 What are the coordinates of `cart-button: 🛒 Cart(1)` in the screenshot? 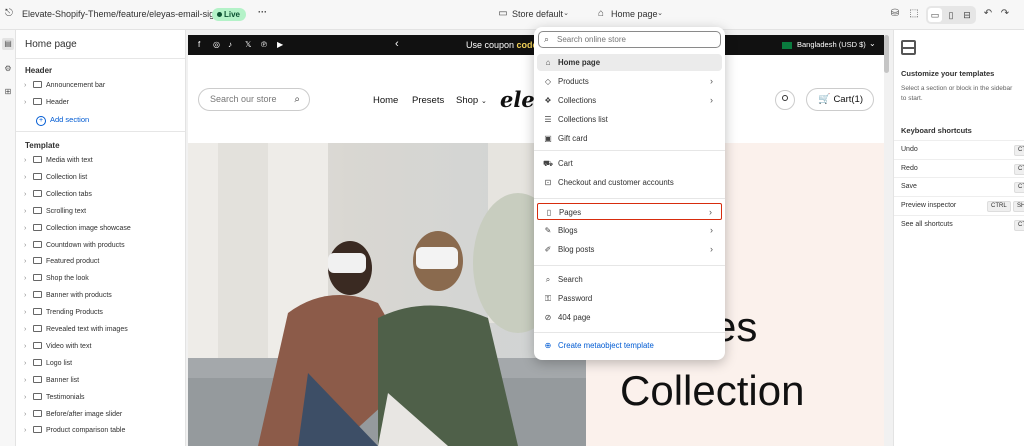 It's located at (840, 99).